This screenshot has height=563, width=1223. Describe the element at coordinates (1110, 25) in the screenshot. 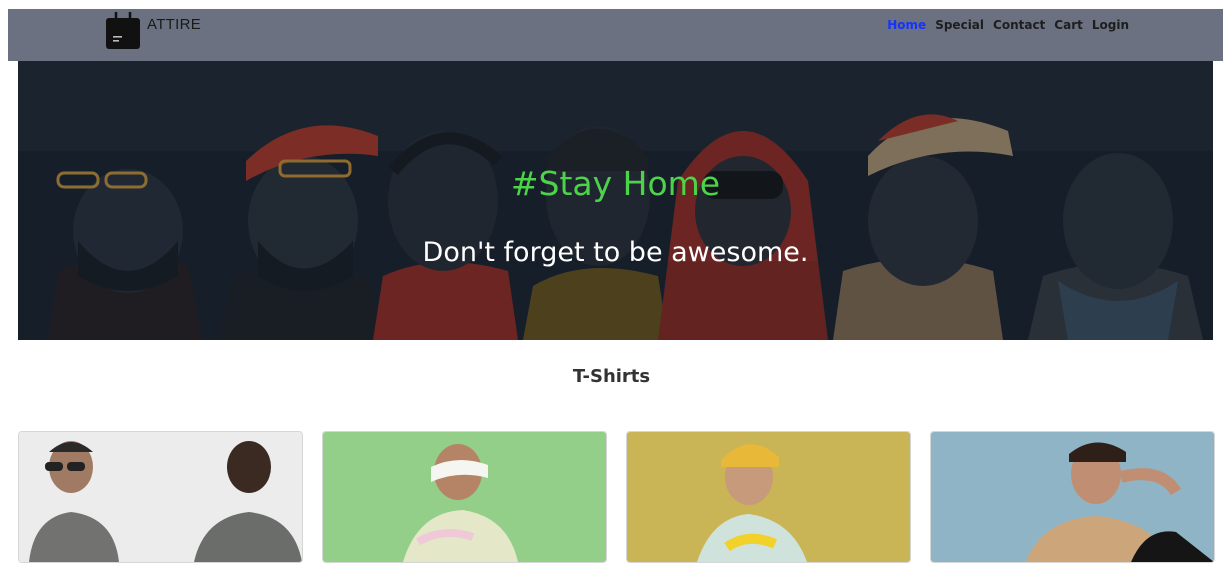

I see `nav-link-login: Login` at that location.